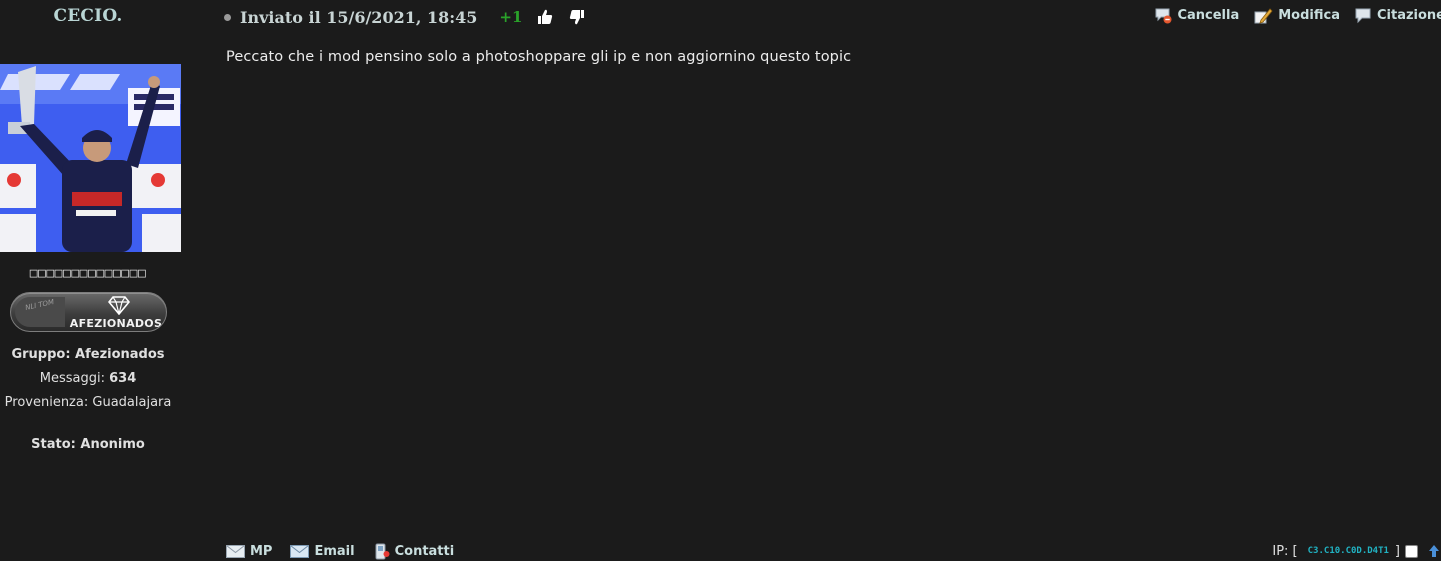 The height and width of the screenshot is (561, 1441). Describe the element at coordinates (1163, 15) in the screenshot. I see `delete-icon` at that location.